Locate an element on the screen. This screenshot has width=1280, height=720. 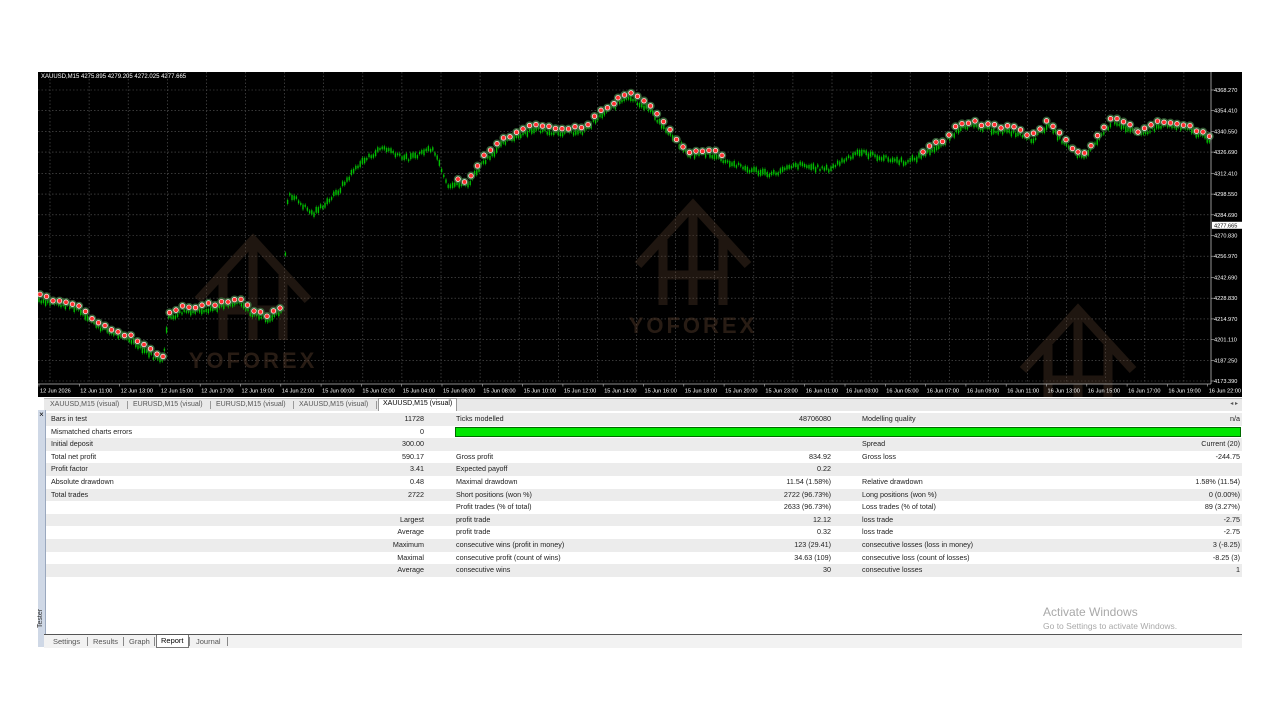
time-axis-label: 14 Jun 22:00 is located at coordinates (298, 392).